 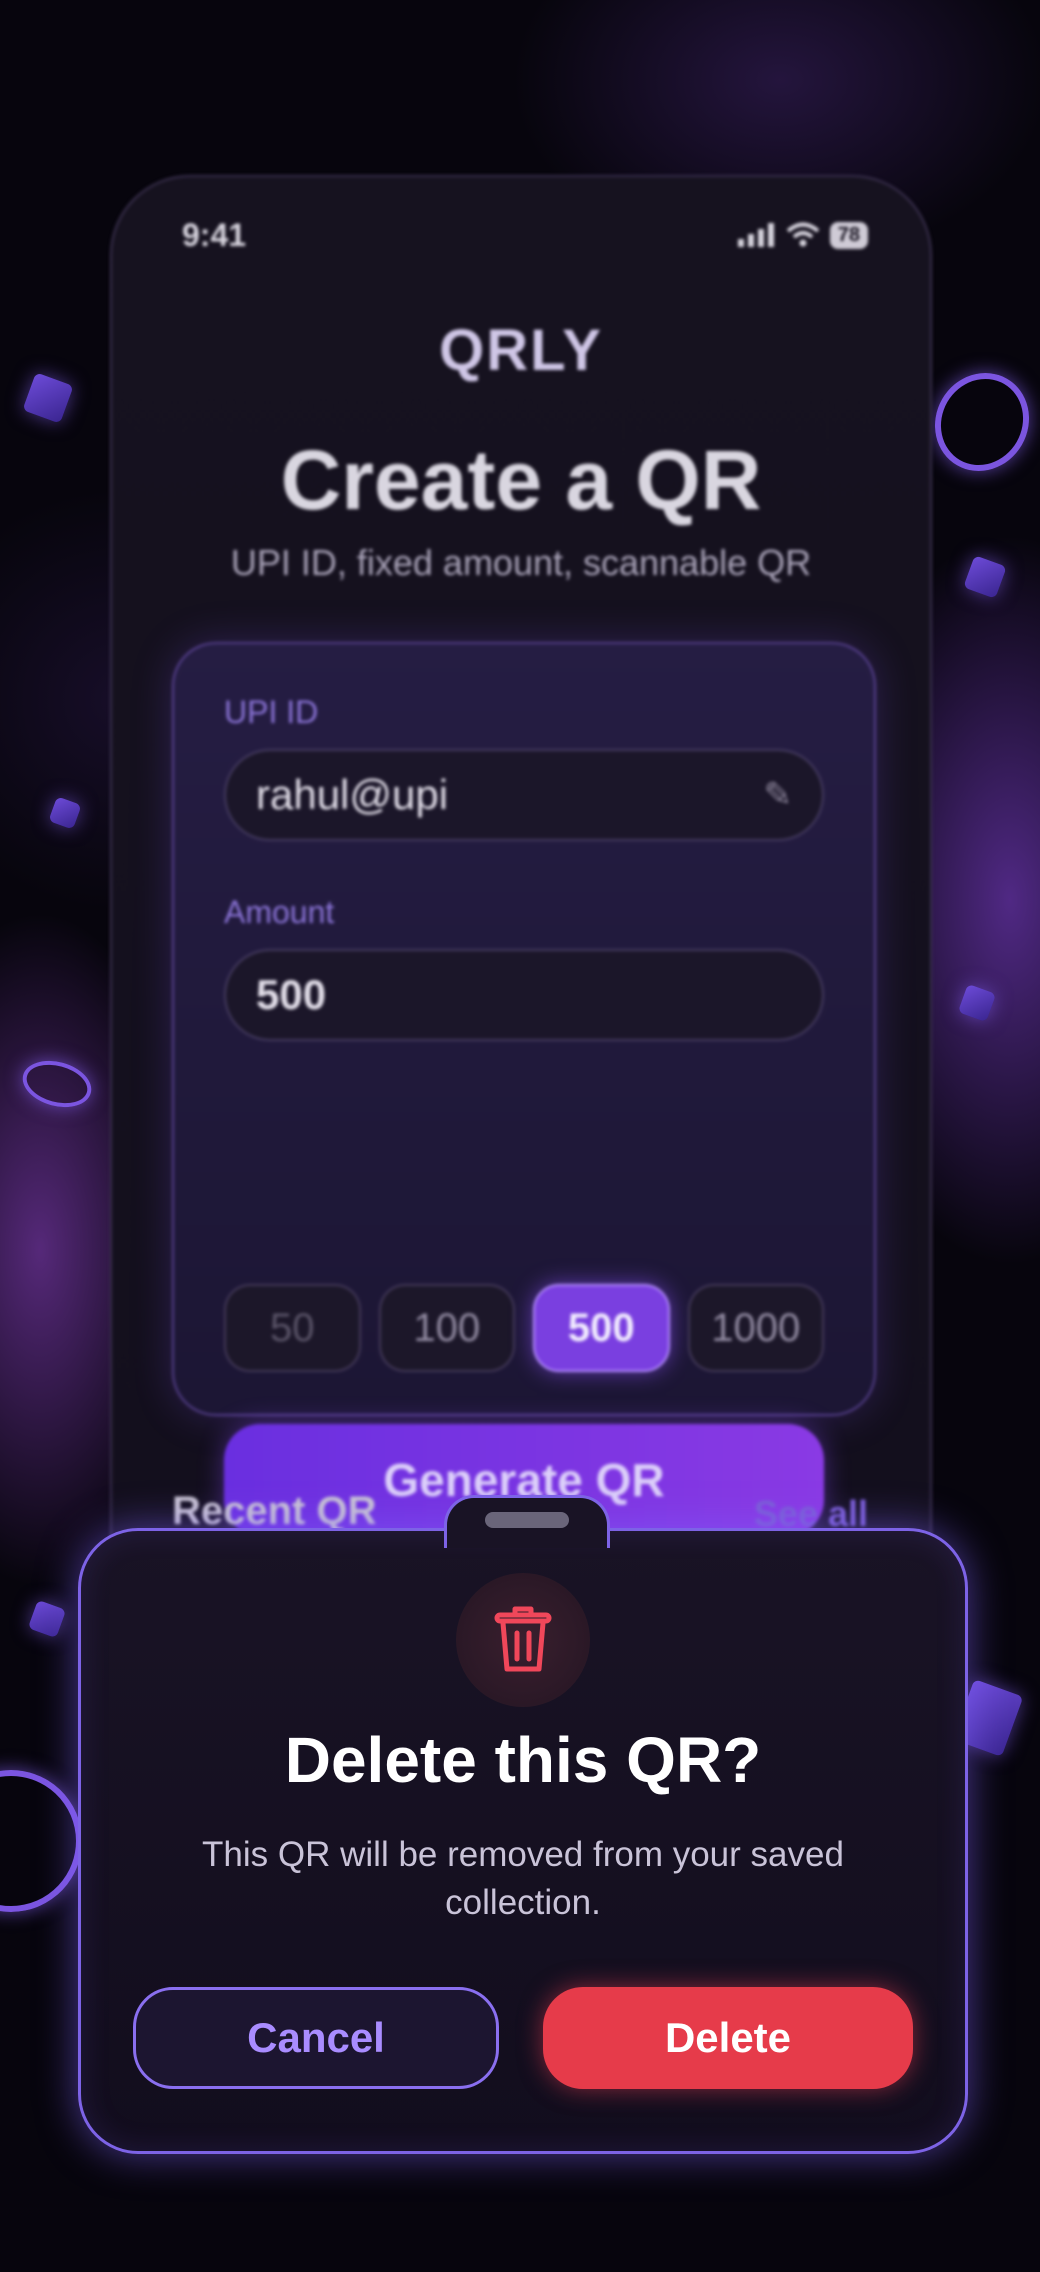 What do you see at coordinates (352, 794) in the screenshot?
I see `upi-value: rahul@upi` at bounding box center [352, 794].